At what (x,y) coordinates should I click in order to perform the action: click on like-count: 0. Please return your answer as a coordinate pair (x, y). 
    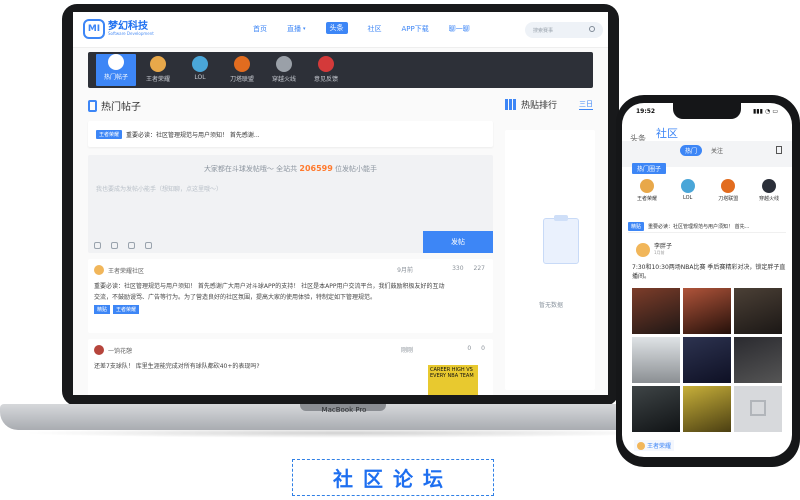
    Looking at the image, I should click on (469, 348).